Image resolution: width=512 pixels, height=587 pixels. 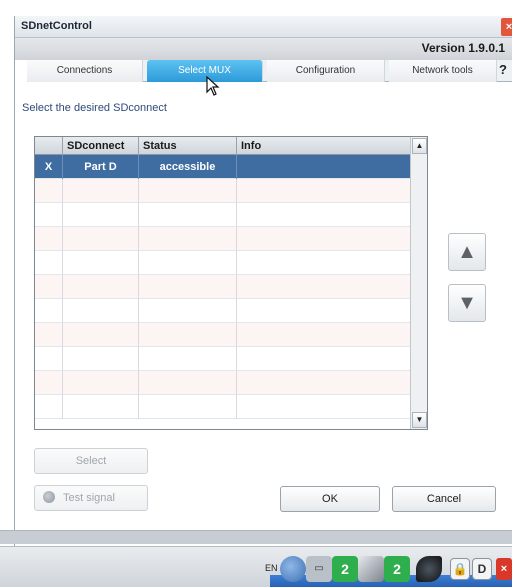 What do you see at coordinates (263, 49) in the screenshot?
I see `header-band: Version 1.9.0.1` at bounding box center [263, 49].